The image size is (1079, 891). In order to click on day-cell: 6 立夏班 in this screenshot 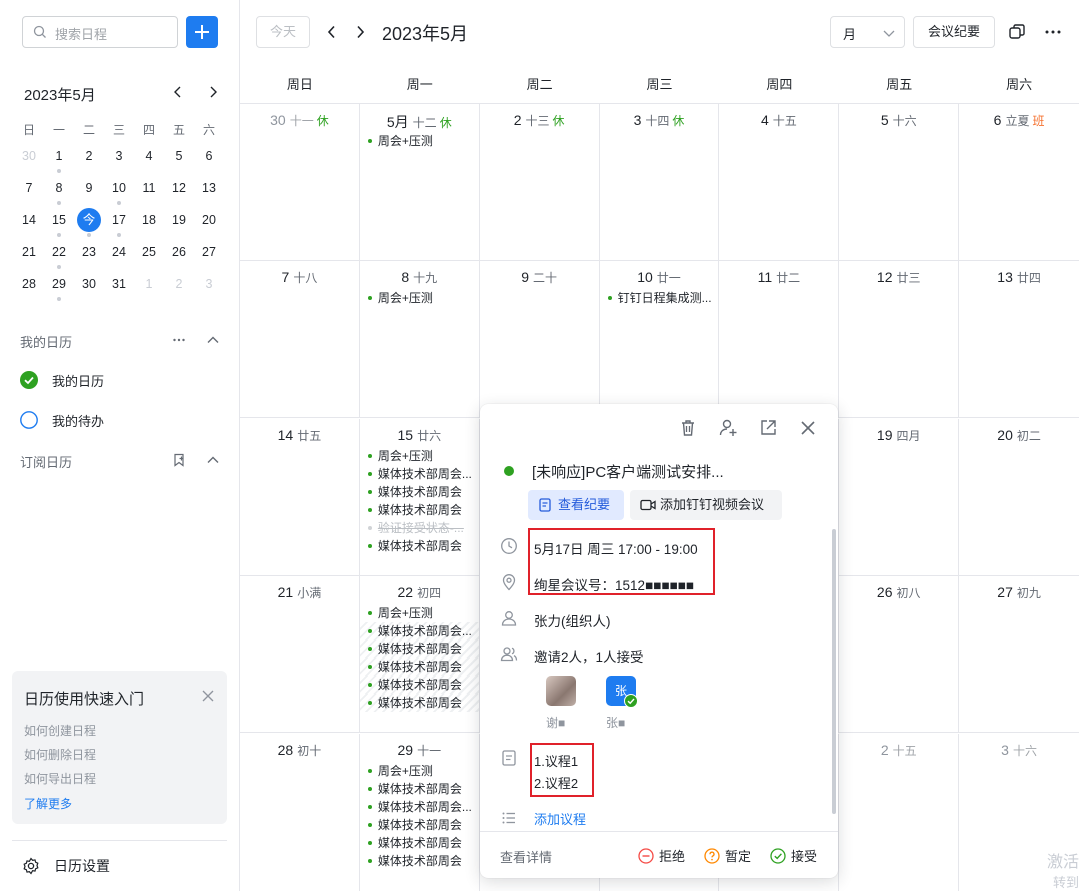, I will do `click(1019, 182)`.